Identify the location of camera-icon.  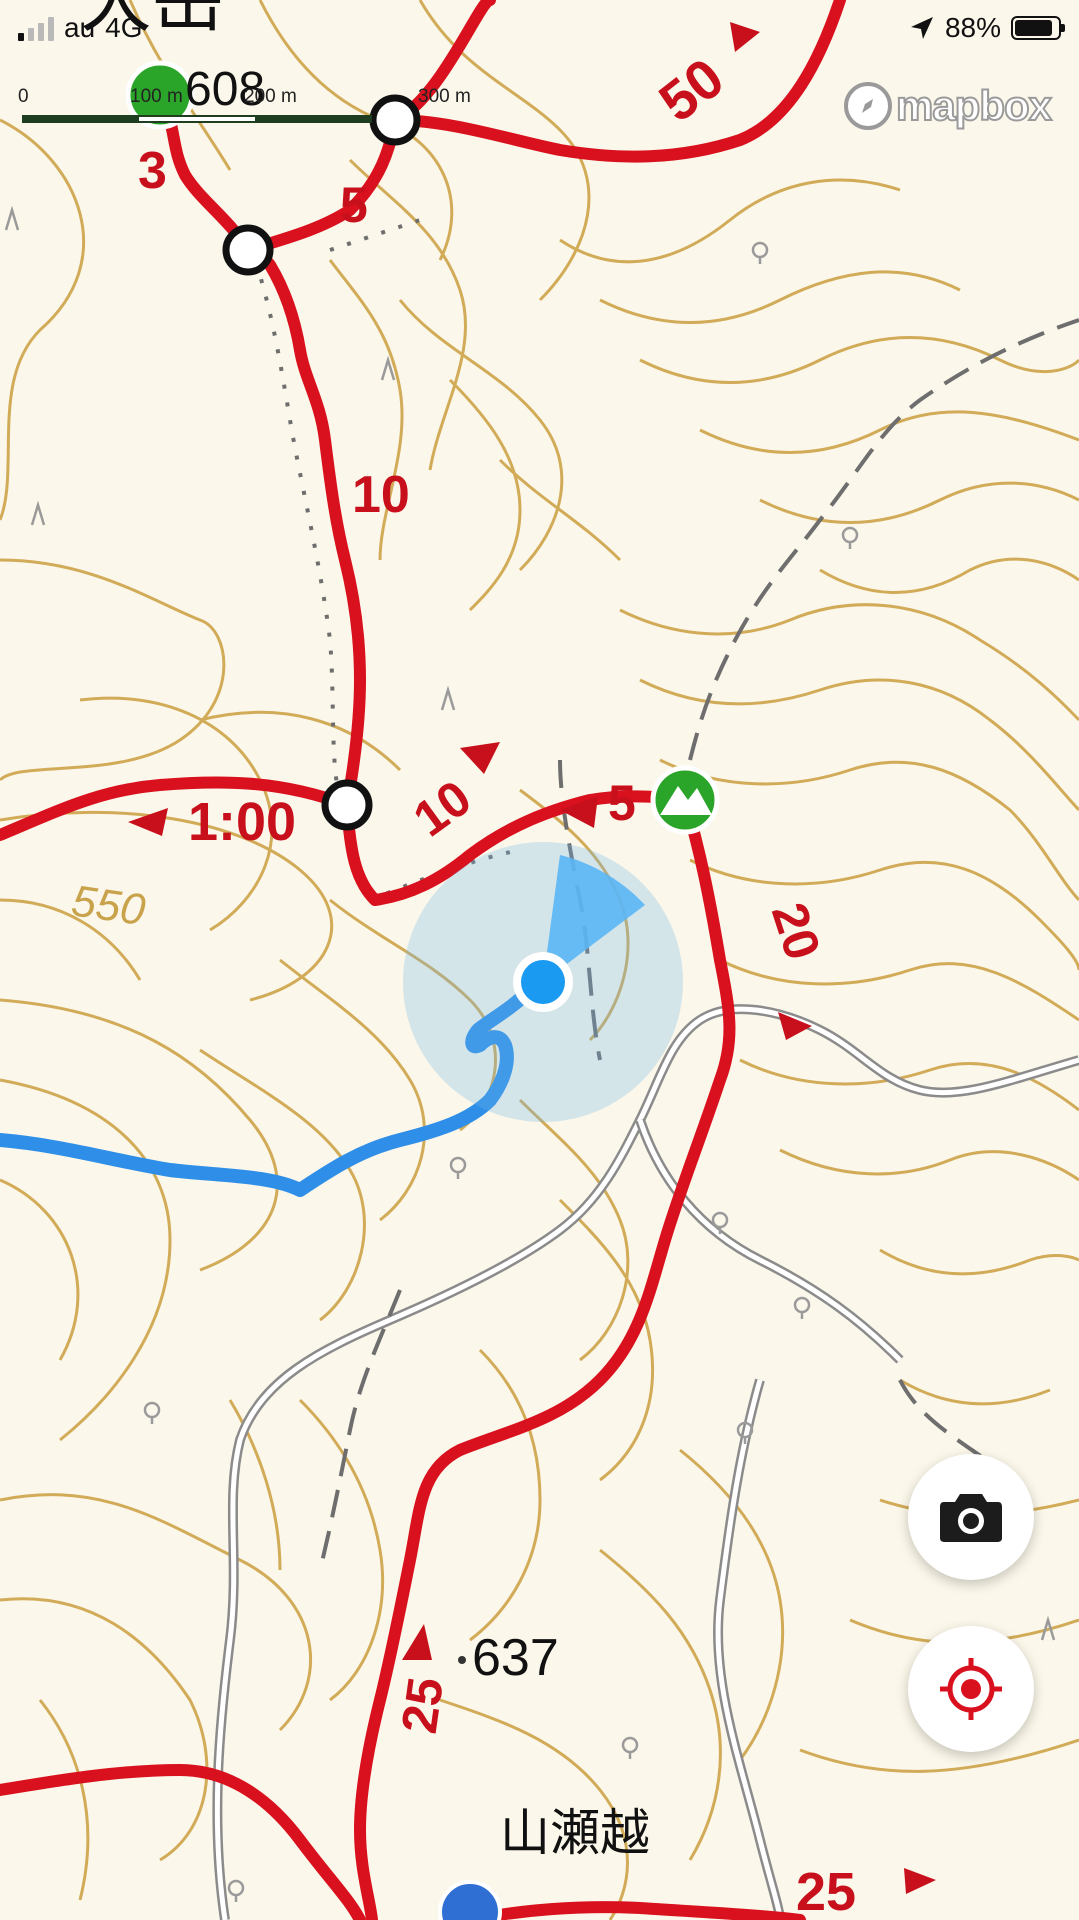
(971, 1518).